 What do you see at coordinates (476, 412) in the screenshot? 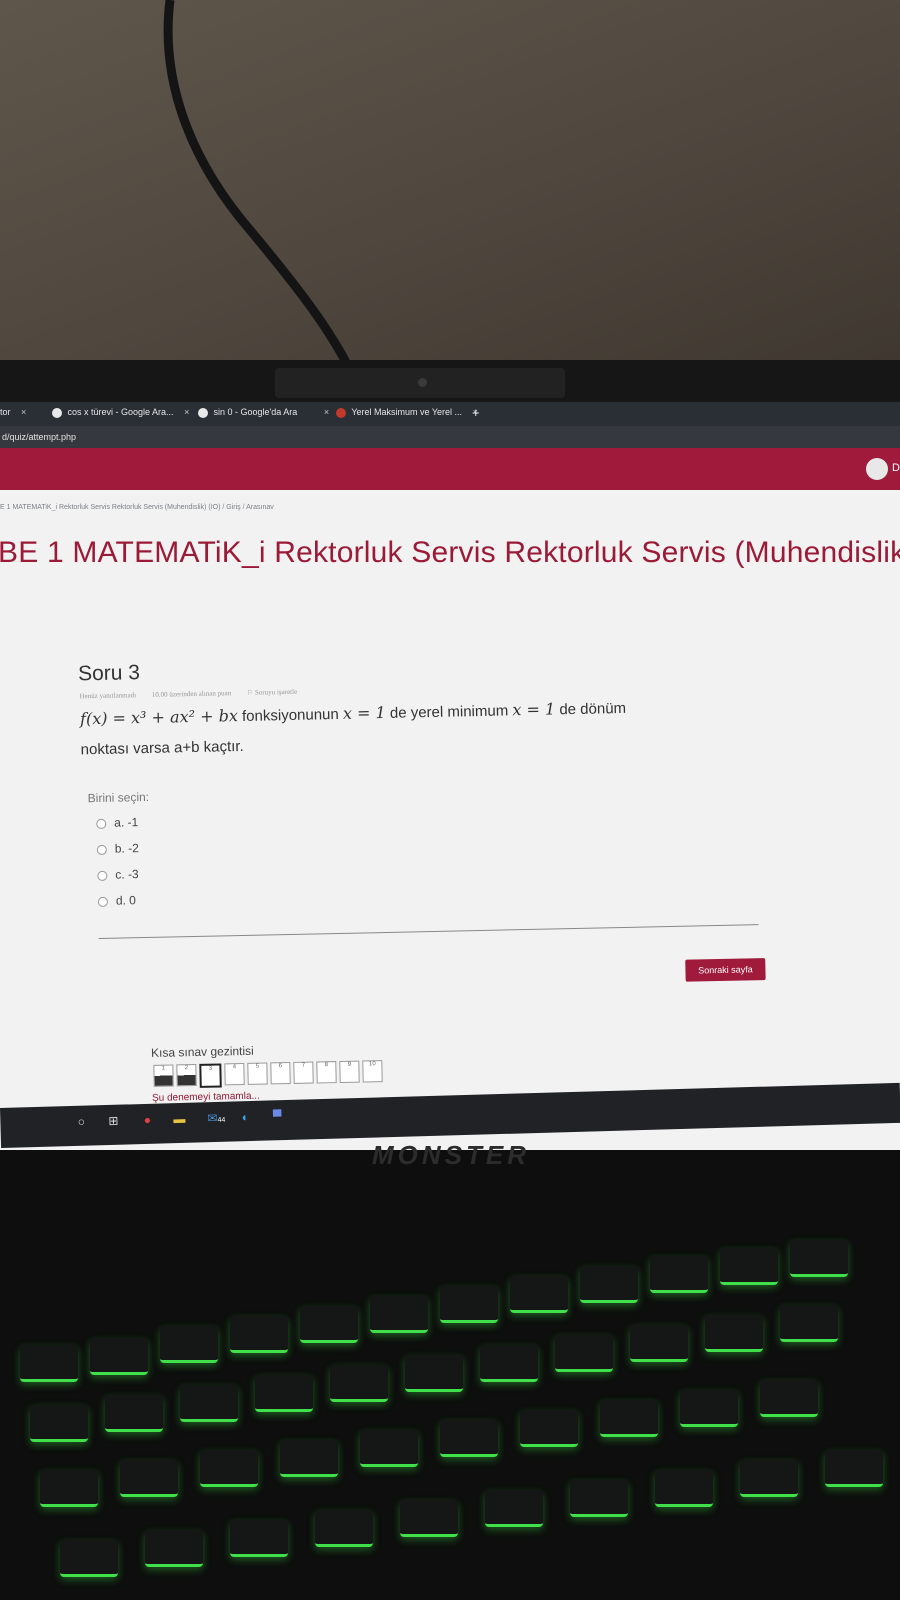
I see `new-tab-icon: +` at bounding box center [476, 412].